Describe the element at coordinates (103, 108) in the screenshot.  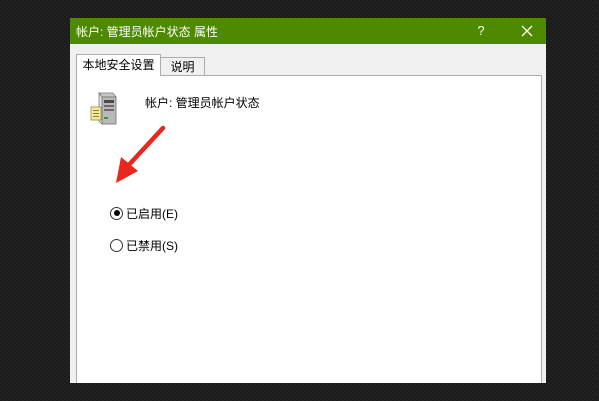
I see `server-icon` at that location.